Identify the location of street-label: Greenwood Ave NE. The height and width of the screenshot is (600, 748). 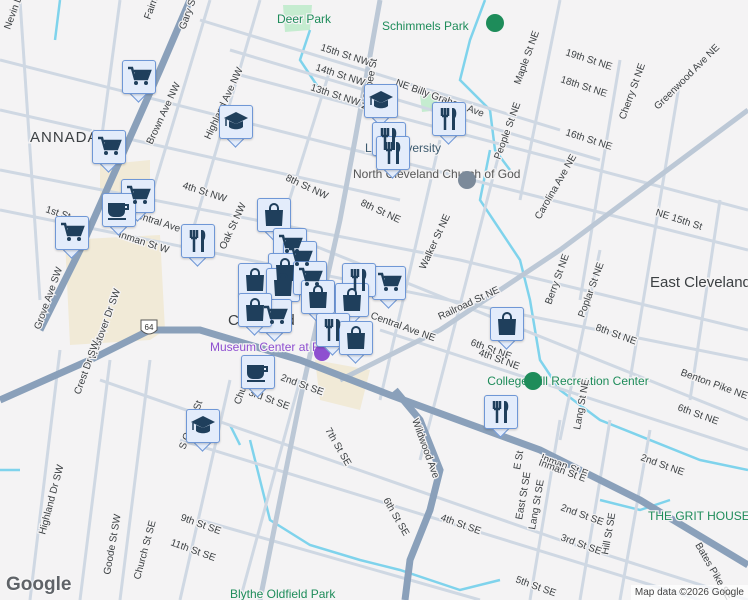
(687, 77).